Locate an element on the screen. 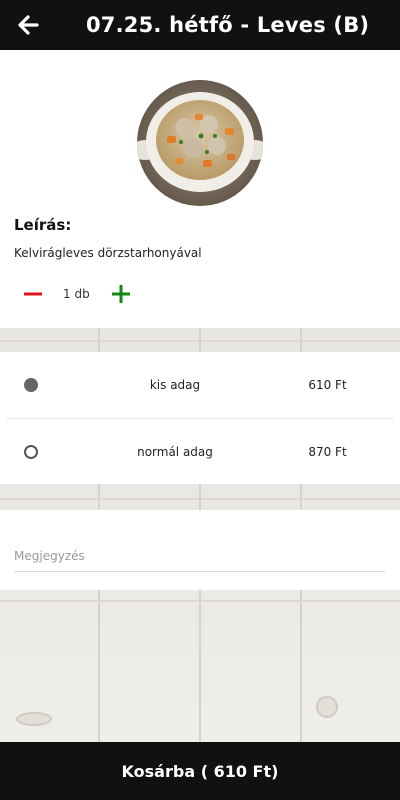 The width and height of the screenshot is (400, 800). back-button is located at coordinates (28, 25).